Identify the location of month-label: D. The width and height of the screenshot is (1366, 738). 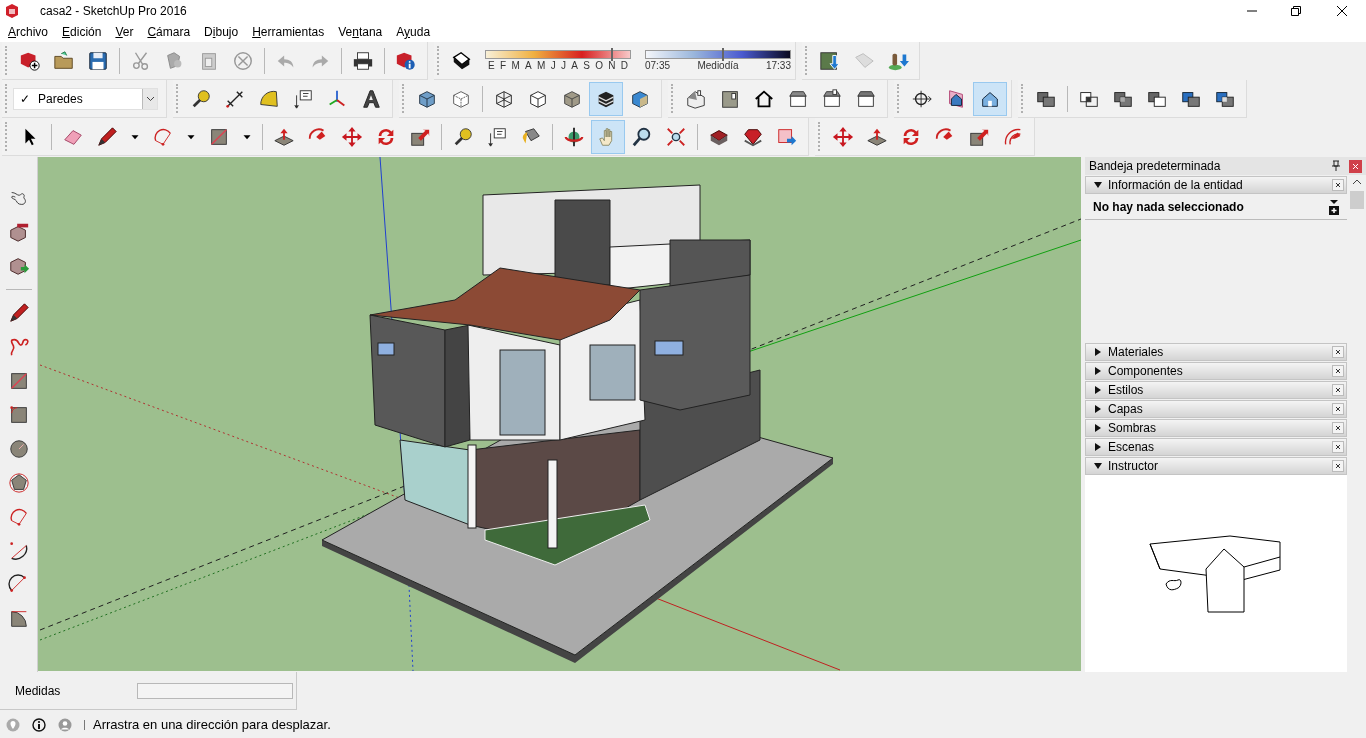
(624, 65).